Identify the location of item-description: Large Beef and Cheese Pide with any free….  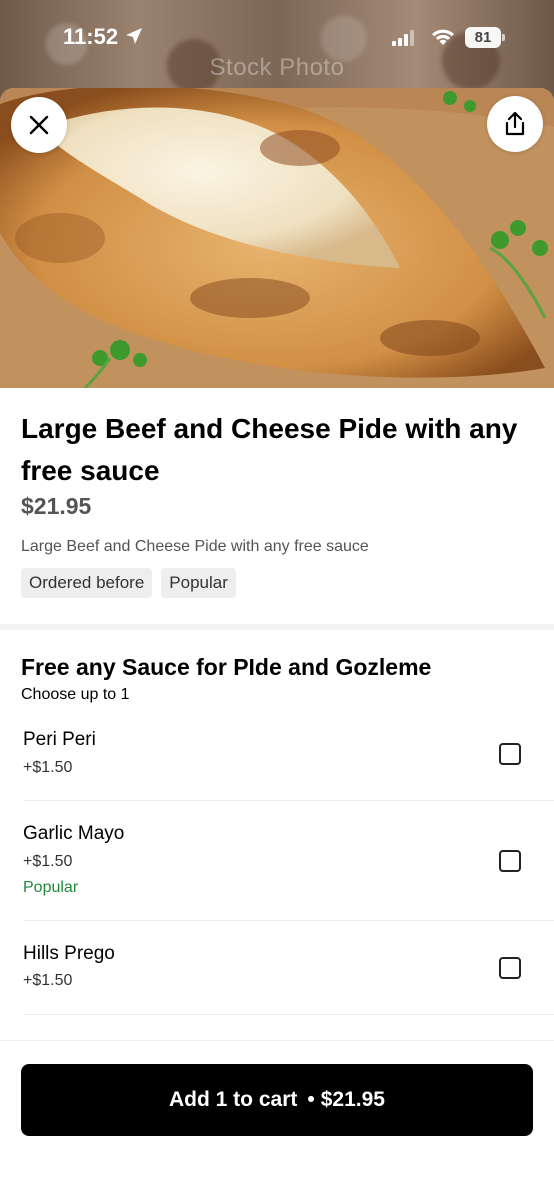
(195, 546).